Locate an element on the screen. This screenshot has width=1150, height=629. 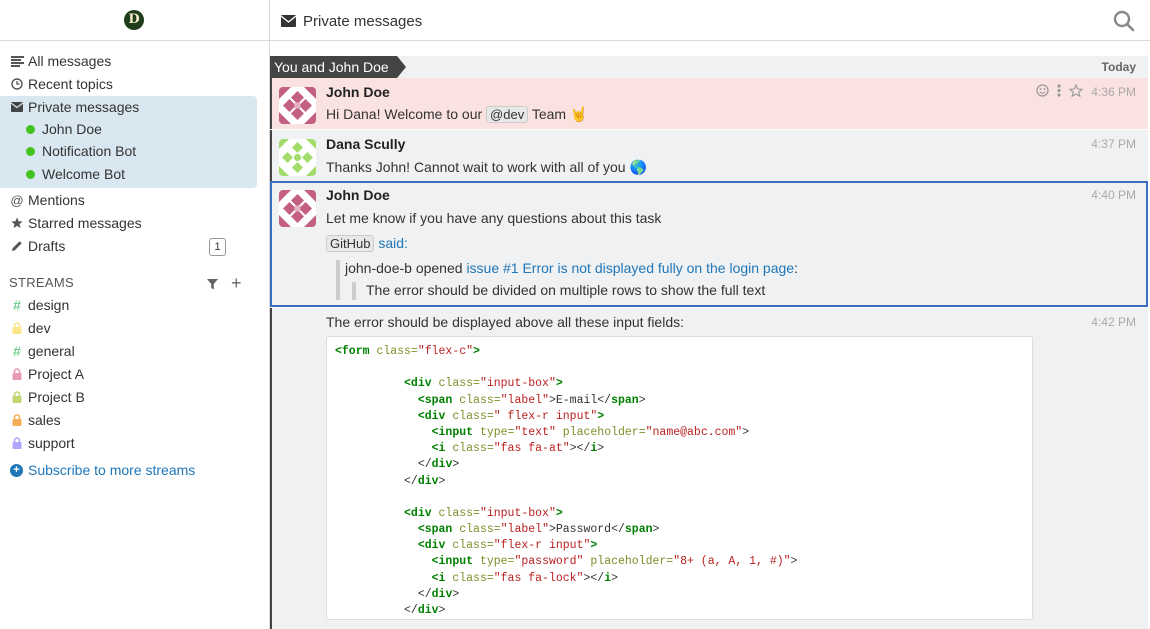
hash-icon: # is located at coordinates (17, 305).